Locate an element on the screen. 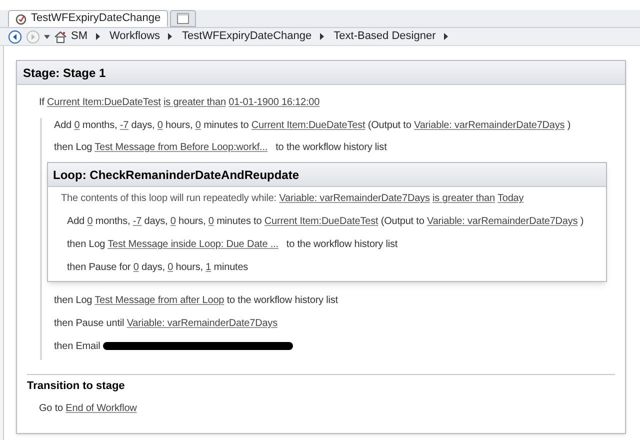 The width and height of the screenshot is (640, 440). workflow-step: If Current Item:DueDateTest is greater than 01-01-1900 16:12:00 is located at coordinates (332, 102).